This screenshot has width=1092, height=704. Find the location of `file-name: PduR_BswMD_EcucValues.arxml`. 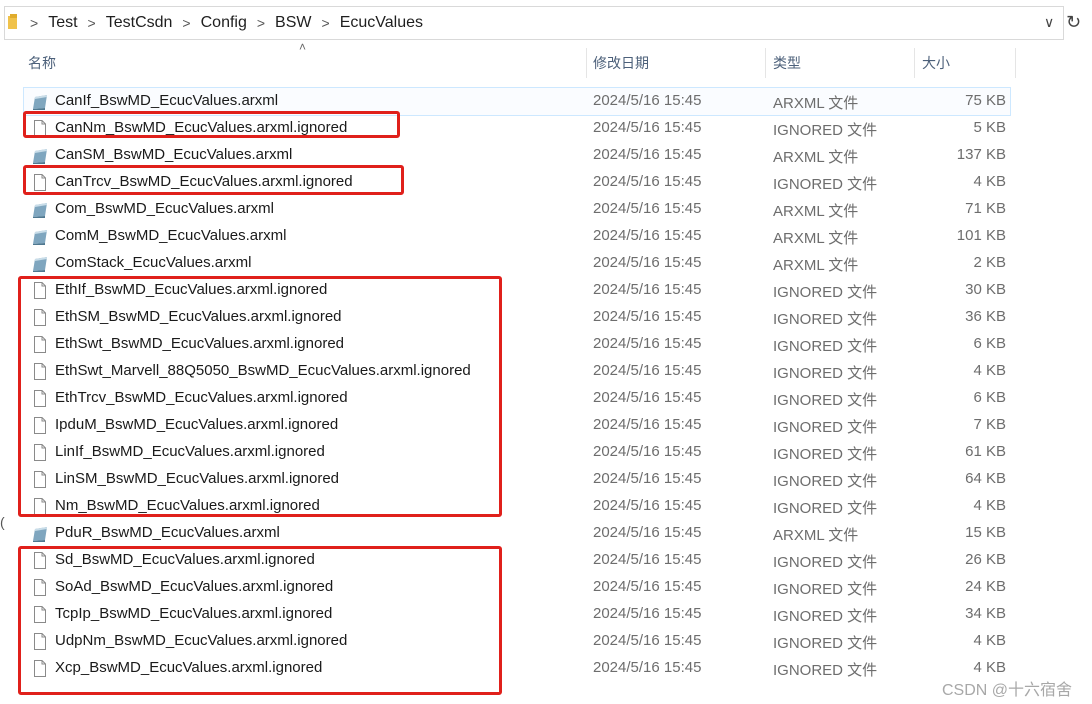

file-name: PduR_BswMD_EcucValues.arxml is located at coordinates (167, 532).